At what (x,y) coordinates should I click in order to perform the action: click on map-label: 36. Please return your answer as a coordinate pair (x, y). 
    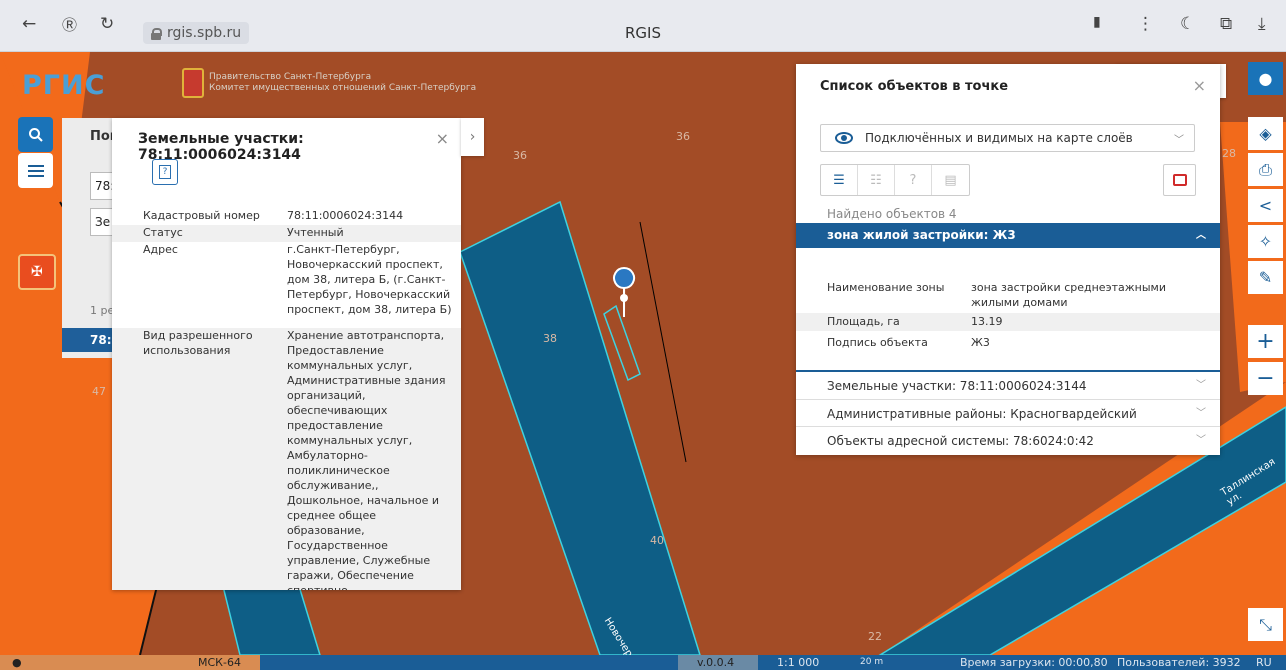
    Looking at the image, I should click on (683, 136).